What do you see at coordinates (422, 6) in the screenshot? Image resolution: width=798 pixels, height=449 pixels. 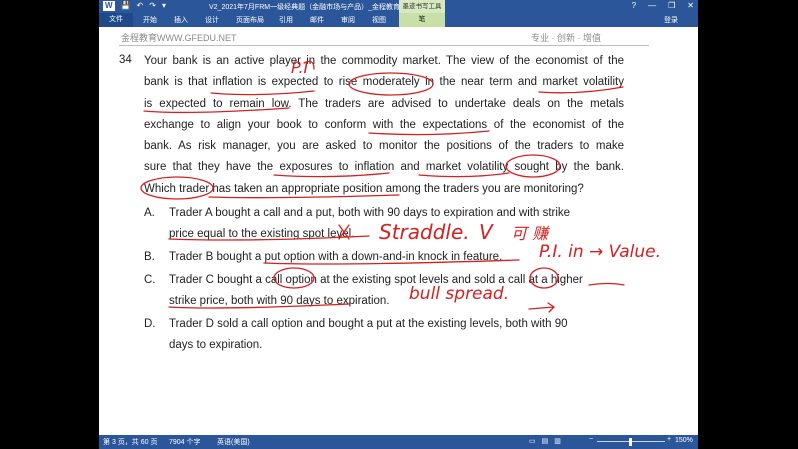 I see `ink-tools-context-title: 墨迹书写工具` at bounding box center [422, 6].